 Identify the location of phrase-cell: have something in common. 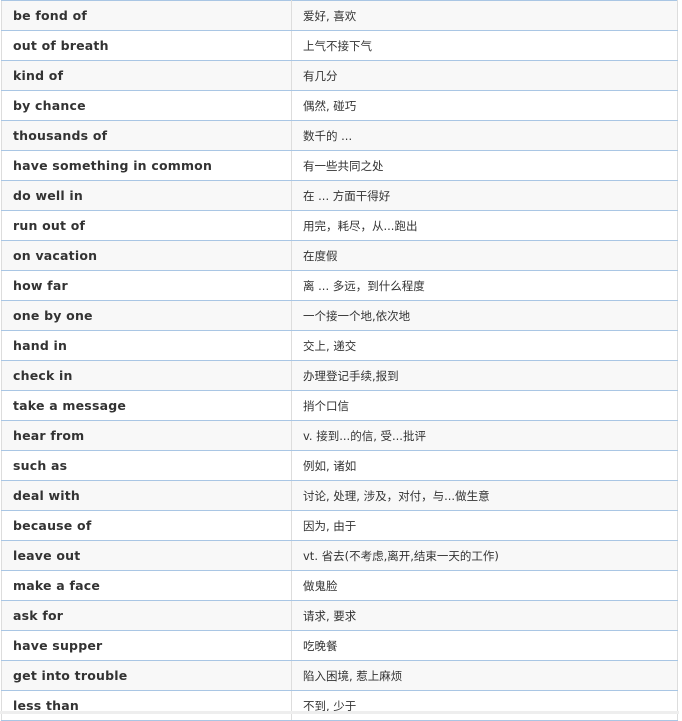
(146, 165).